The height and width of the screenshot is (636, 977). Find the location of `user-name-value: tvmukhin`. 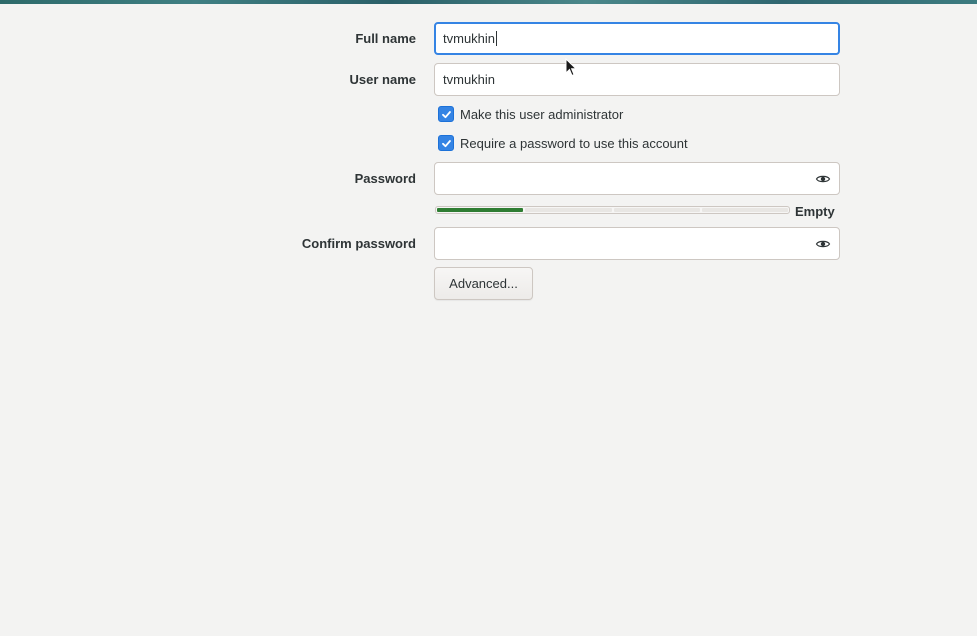

user-name-value: tvmukhin is located at coordinates (469, 79).